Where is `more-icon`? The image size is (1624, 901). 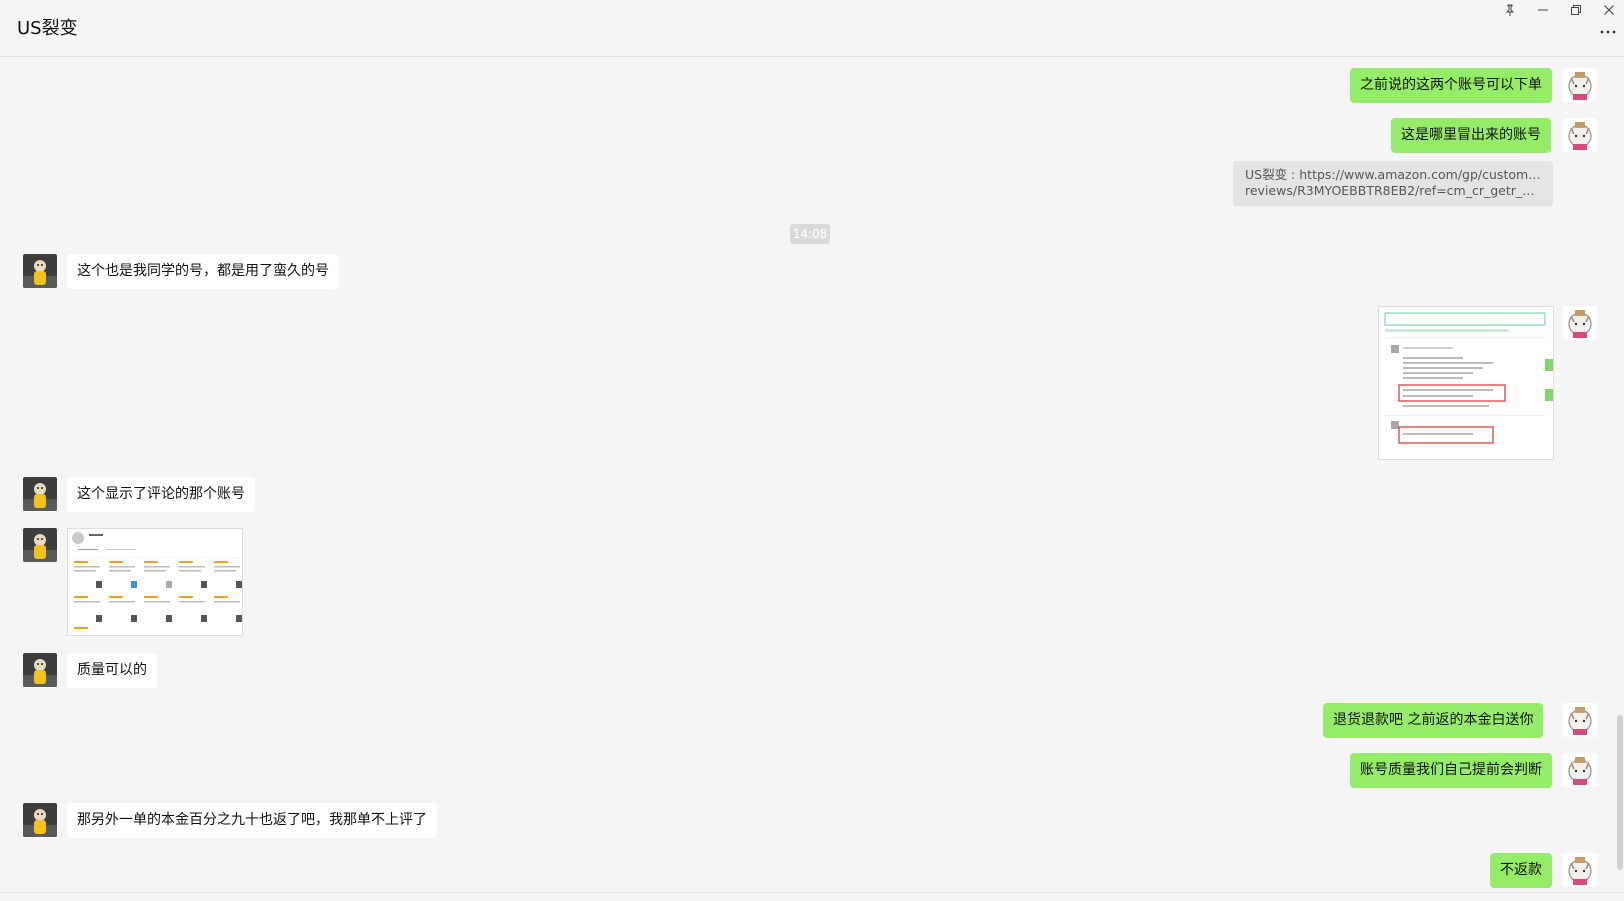
more-icon is located at coordinates (1608, 32).